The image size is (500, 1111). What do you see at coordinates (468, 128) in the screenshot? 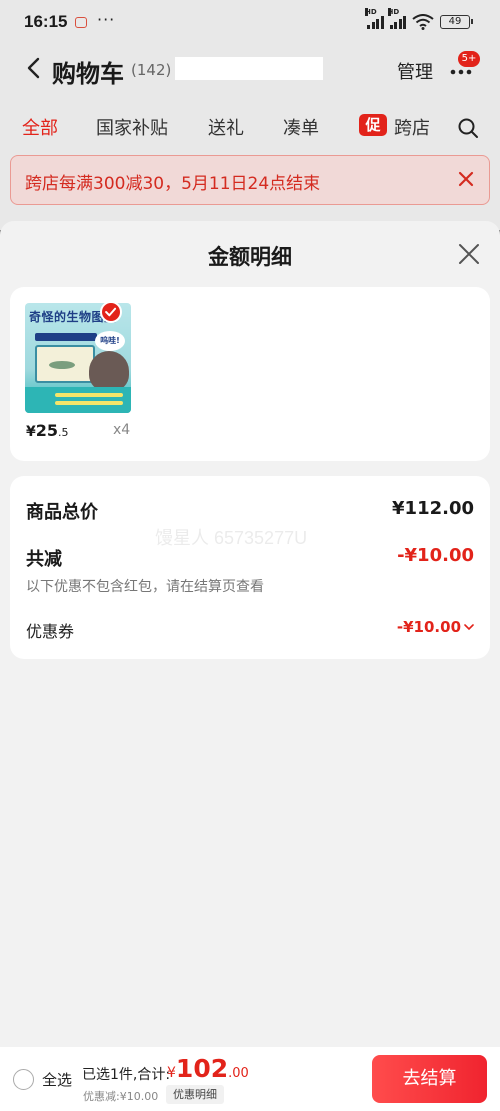
I see `search-icon` at bounding box center [468, 128].